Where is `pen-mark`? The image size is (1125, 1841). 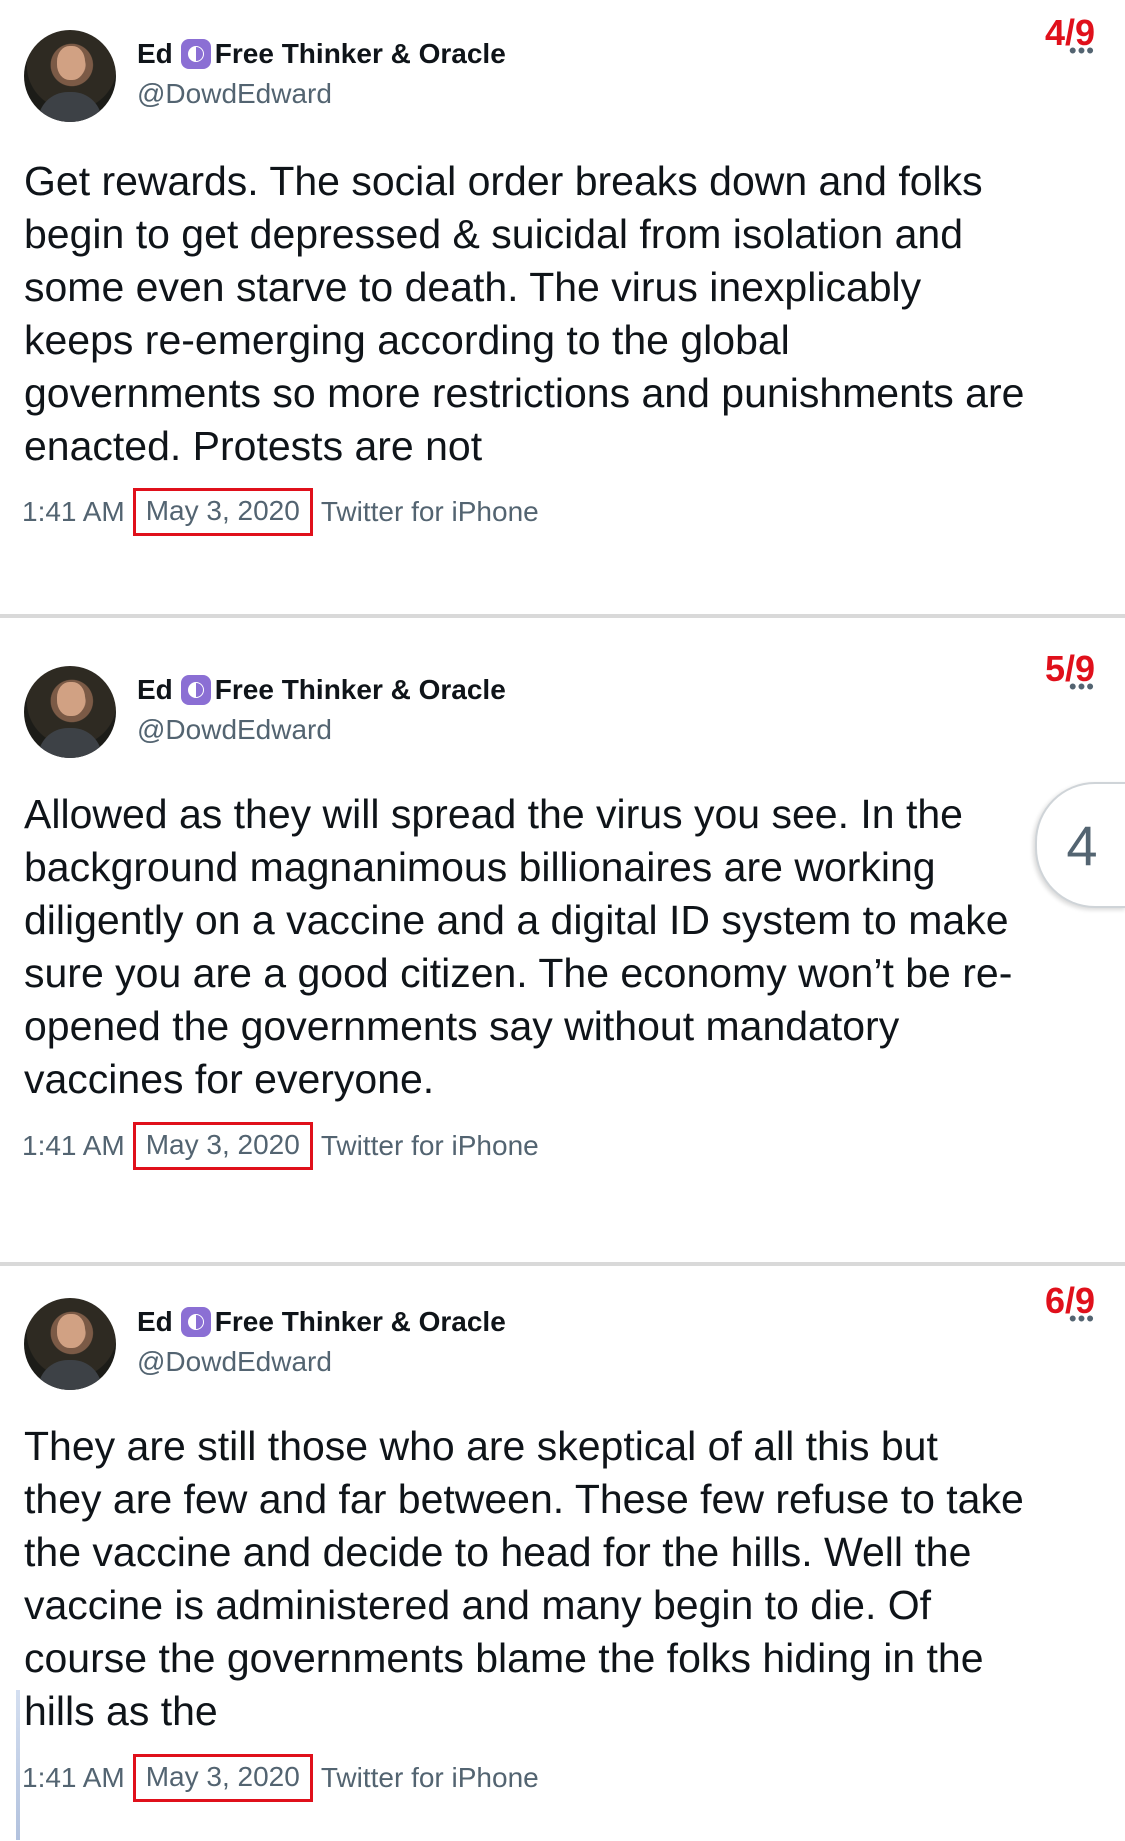
pen-mark is located at coordinates (18, 1765).